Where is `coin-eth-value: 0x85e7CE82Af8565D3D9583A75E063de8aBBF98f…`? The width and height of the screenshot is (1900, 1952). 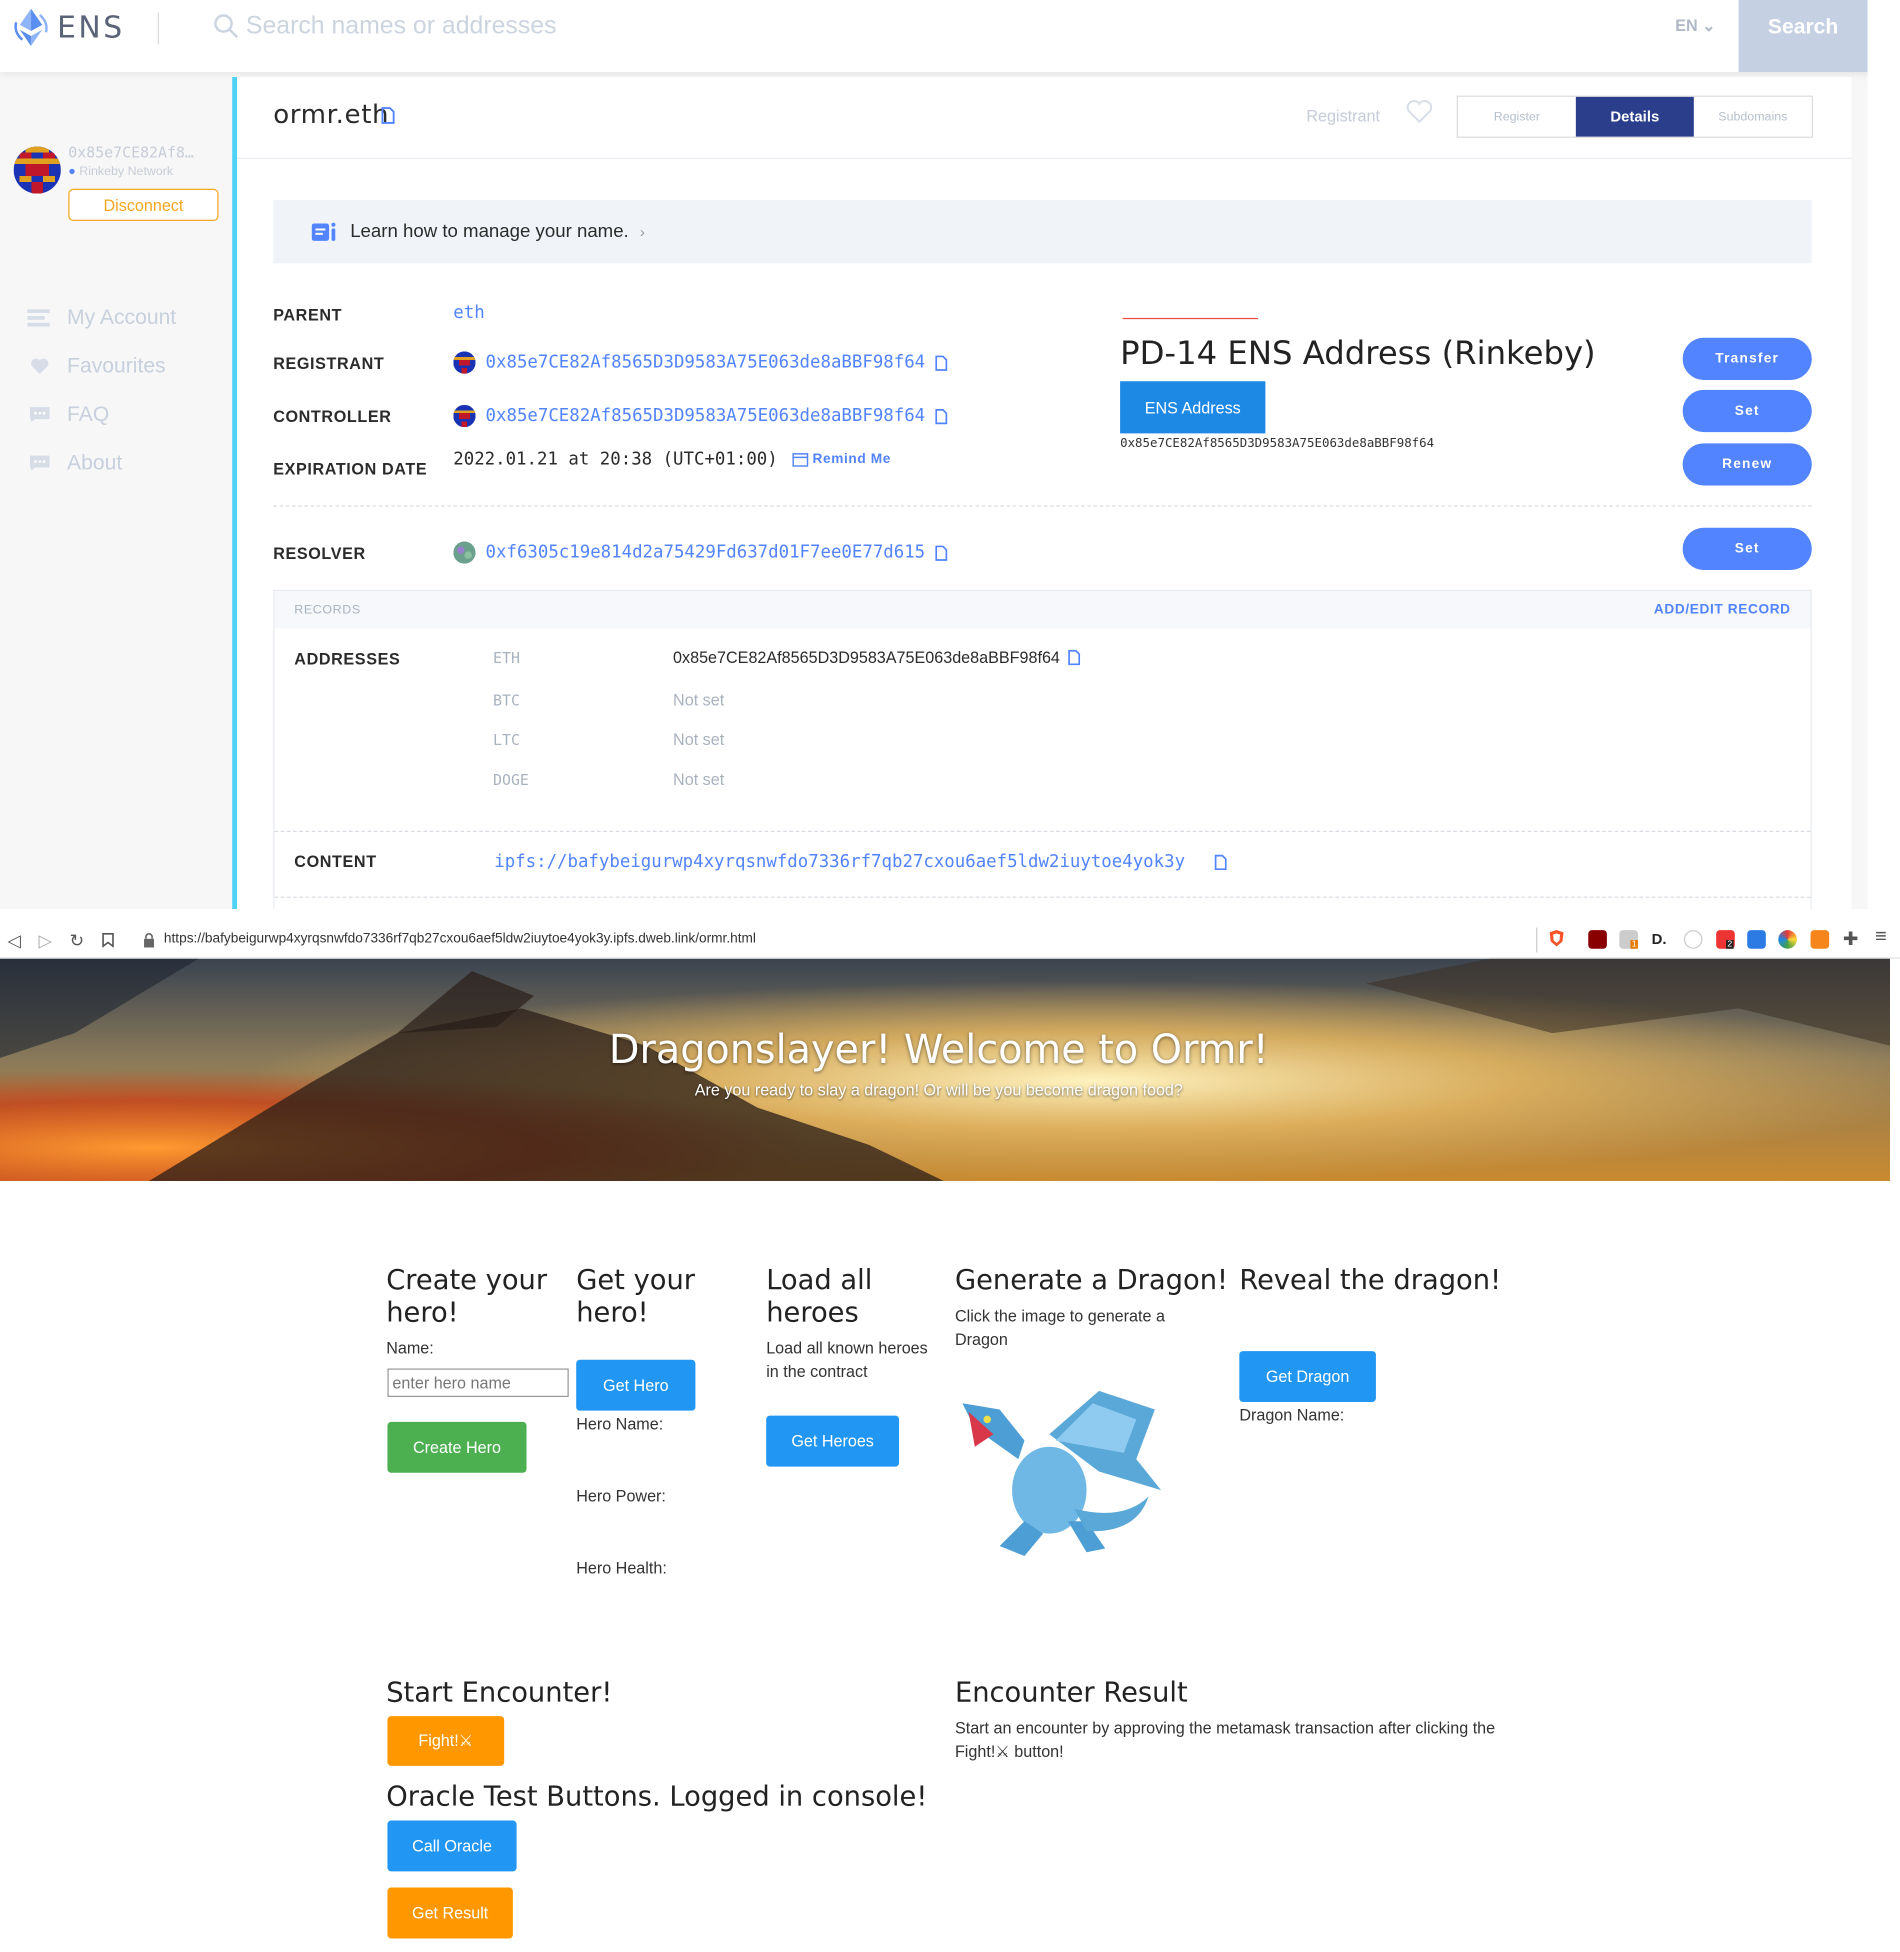 coin-eth-value: 0x85e7CE82Af8565D3D9583A75E063de8aBBF98f… is located at coordinates (876, 657).